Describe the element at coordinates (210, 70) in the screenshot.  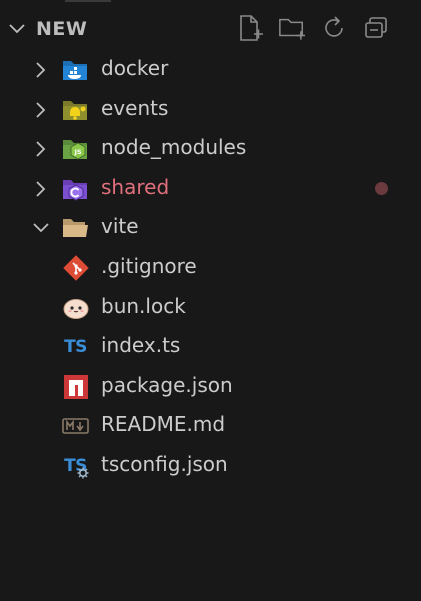
I see `tree-item-docker: docker` at that location.